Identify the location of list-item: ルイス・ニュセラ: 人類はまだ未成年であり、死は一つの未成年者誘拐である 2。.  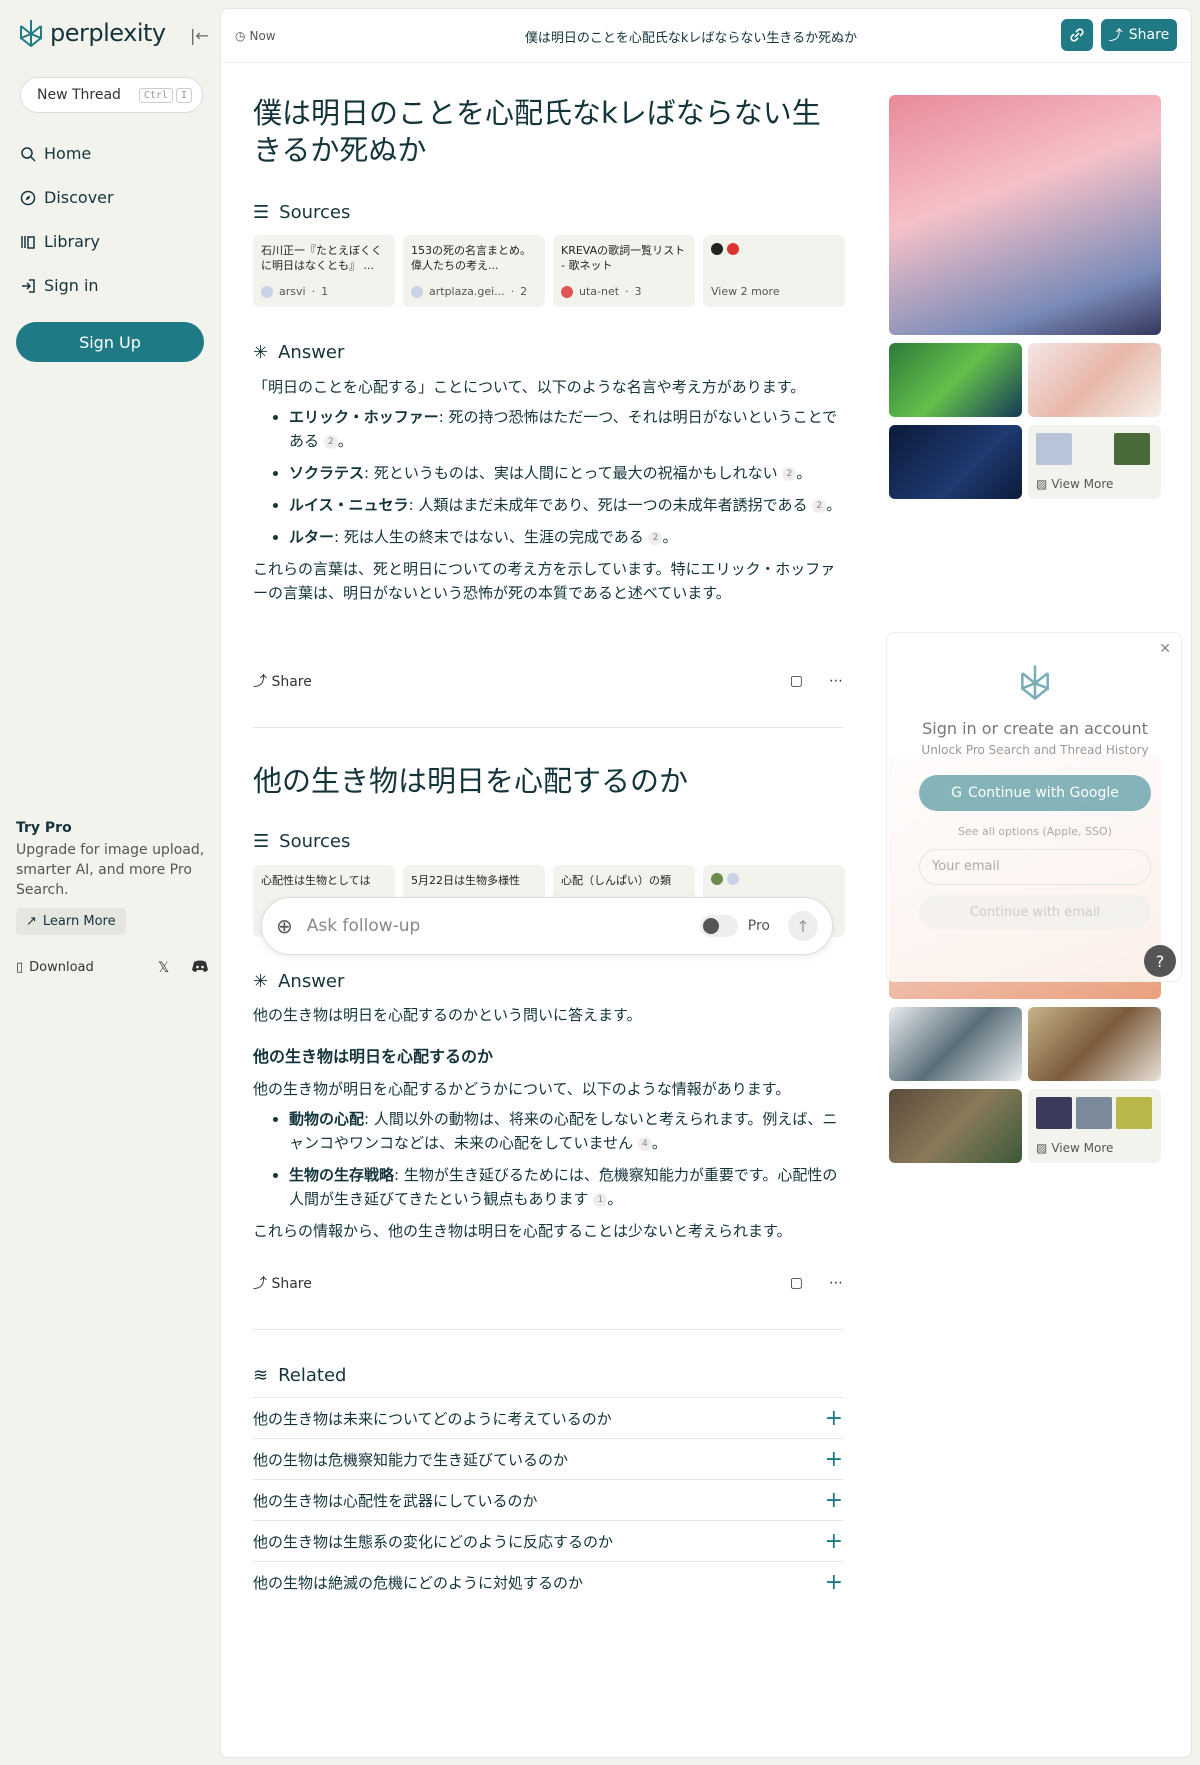
(566, 505).